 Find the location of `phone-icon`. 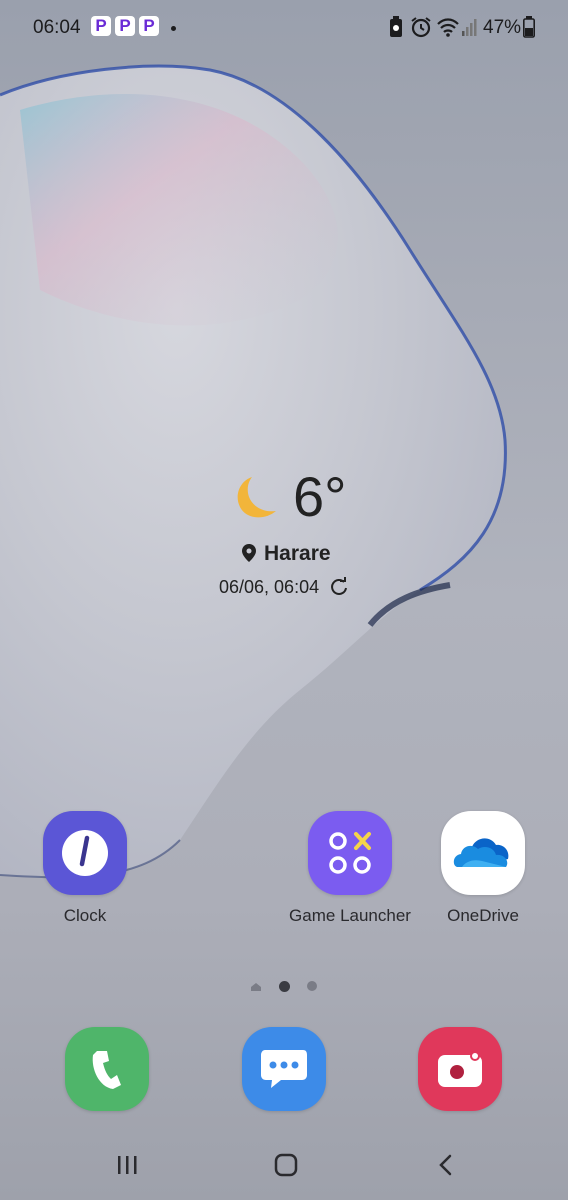

phone-icon is located at coordinates (106, 1070).